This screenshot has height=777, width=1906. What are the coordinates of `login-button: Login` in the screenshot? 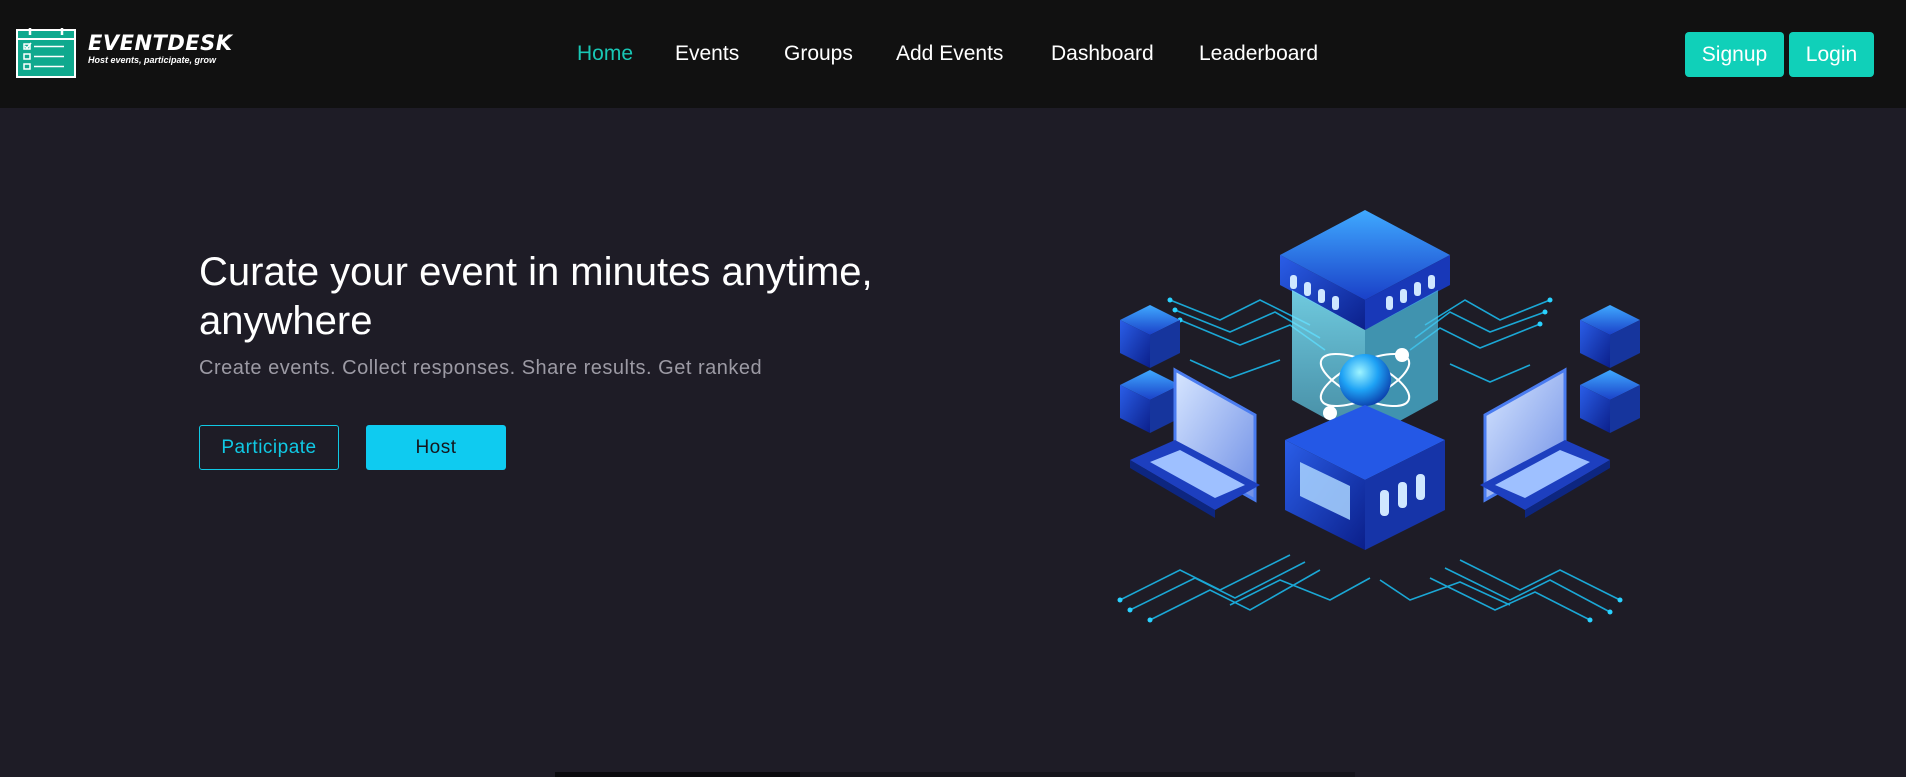 It's located at (1831, 54).